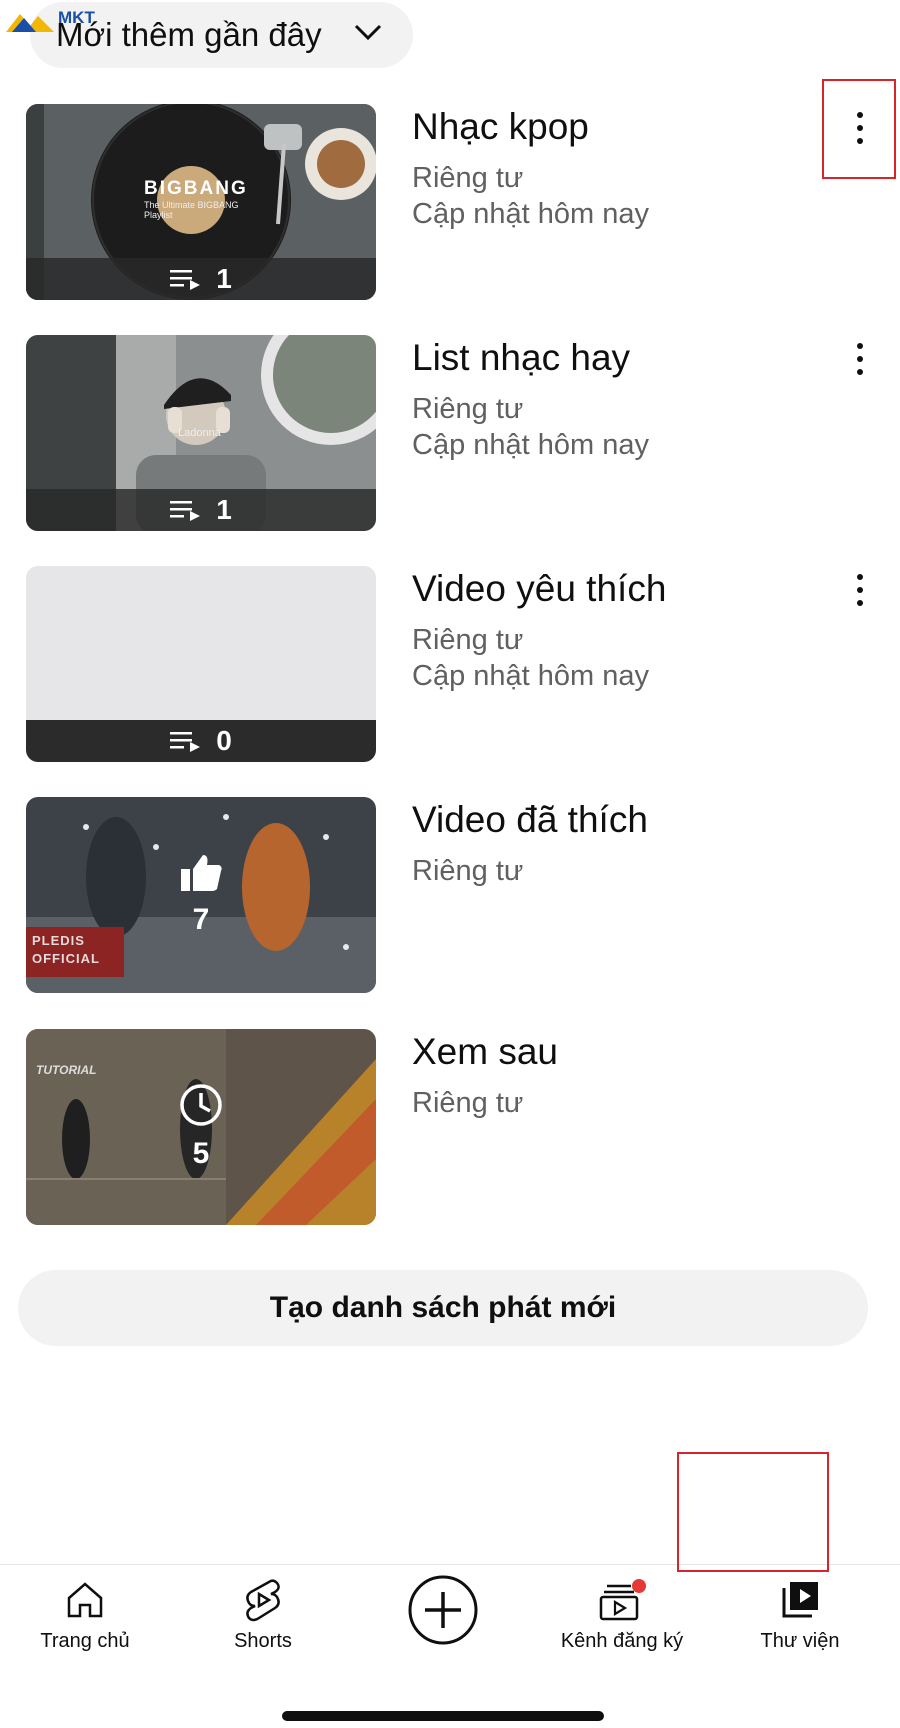  I want to click on home-indicator-bar, so click(443, 1716).